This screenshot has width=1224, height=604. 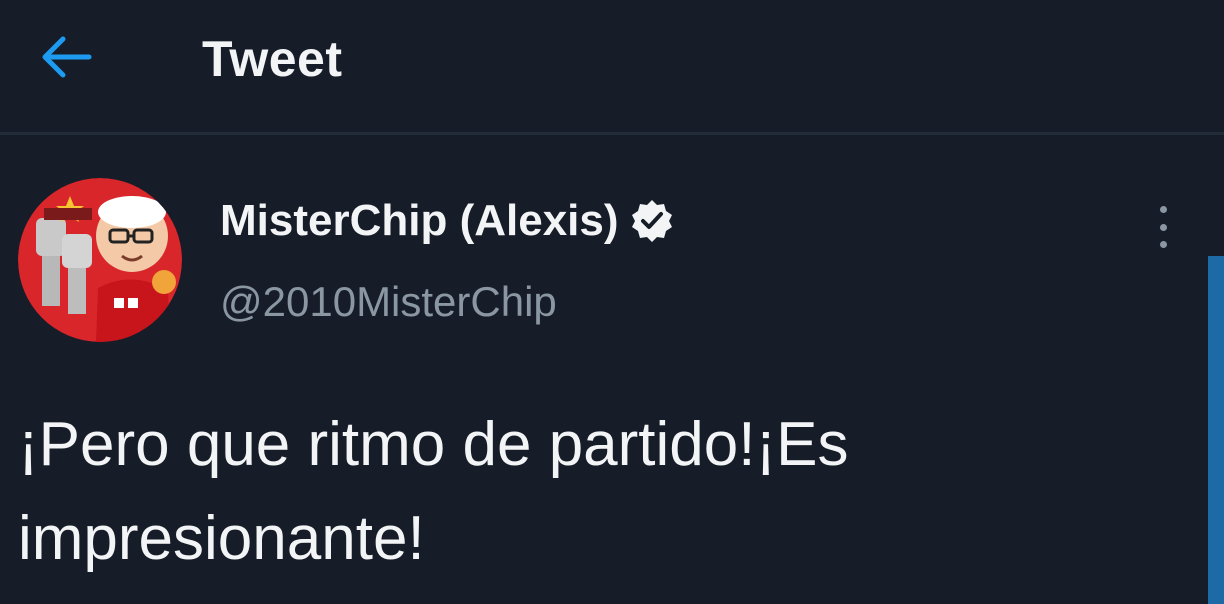 I want to click on more-options-button, so click(x=1163, y=227).